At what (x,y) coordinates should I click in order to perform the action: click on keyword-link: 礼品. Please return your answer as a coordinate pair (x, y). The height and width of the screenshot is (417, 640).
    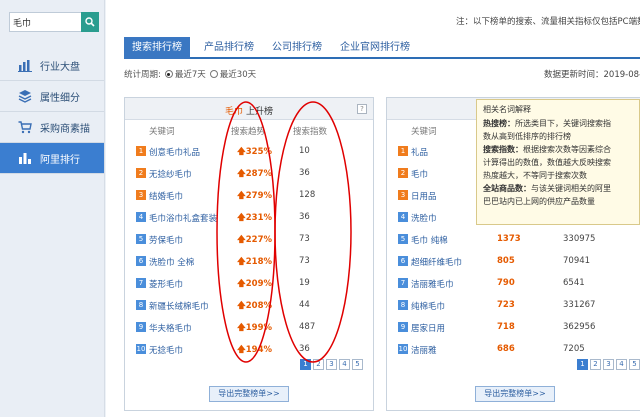
    Looking at the image, I should click on (419, 152).